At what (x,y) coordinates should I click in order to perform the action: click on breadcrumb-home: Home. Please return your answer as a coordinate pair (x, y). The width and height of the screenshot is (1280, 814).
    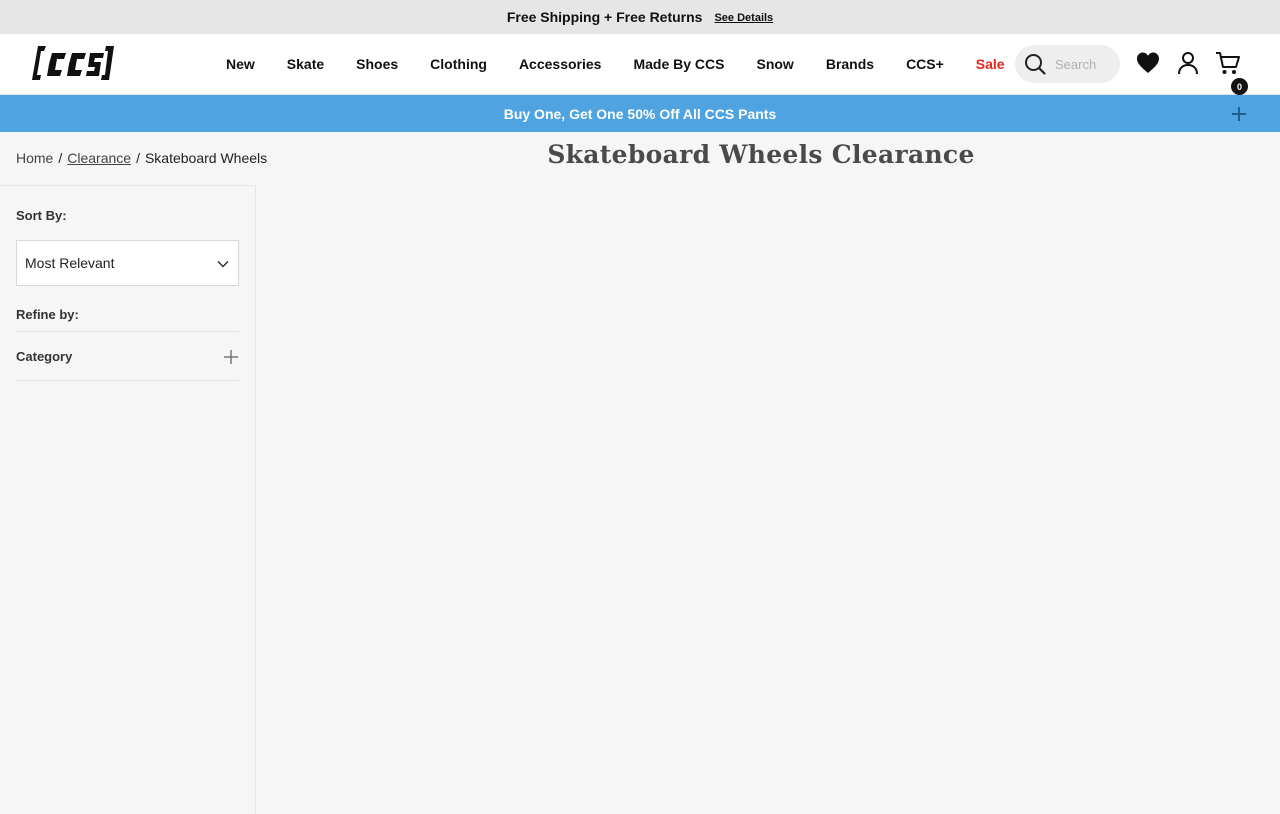
    Looking at the image, I should click on (34, 158).